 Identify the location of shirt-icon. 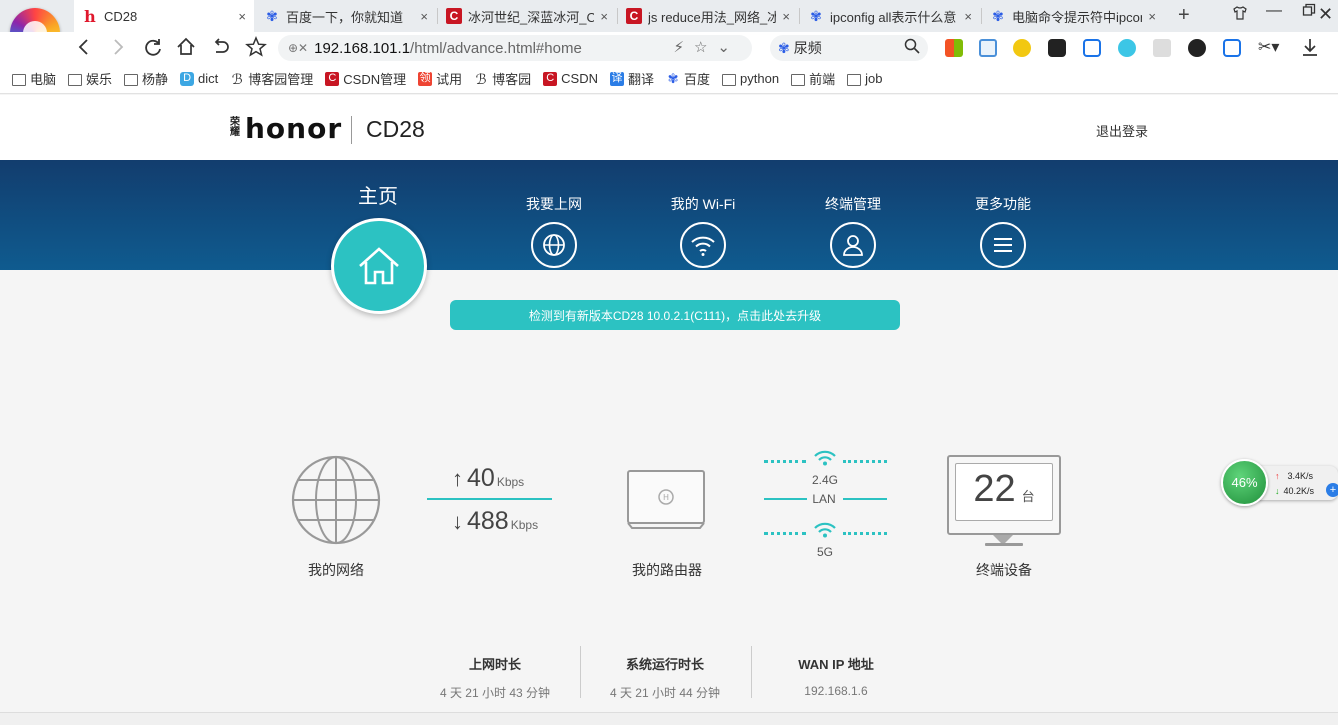
(1240, 15).